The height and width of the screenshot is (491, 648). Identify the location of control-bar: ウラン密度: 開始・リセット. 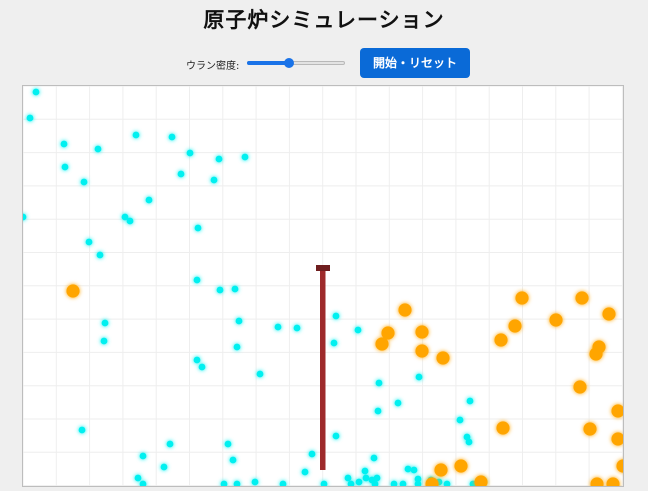
(324, 63).